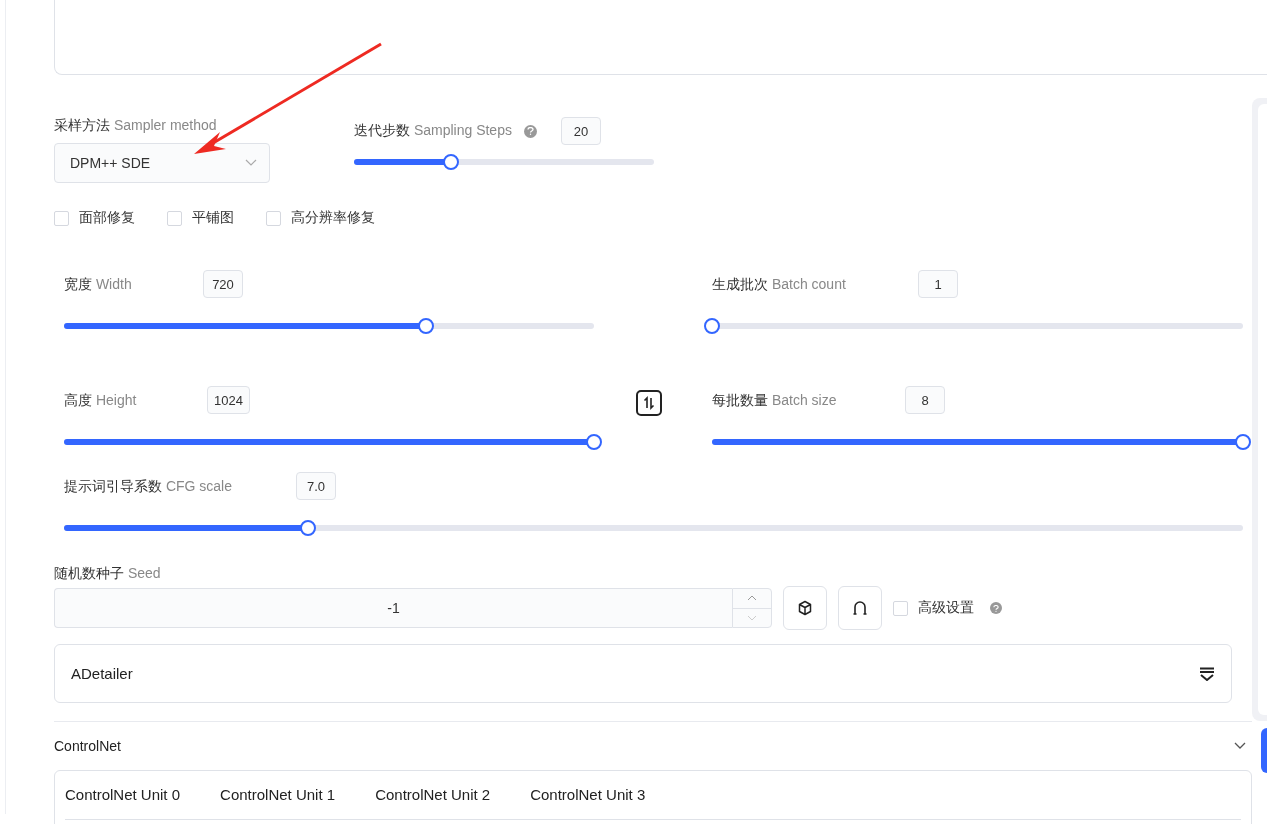 This screenshot has height=824, width=1267. I want to click on field-label: 采样方法 Sampler method, so click(136, 126).